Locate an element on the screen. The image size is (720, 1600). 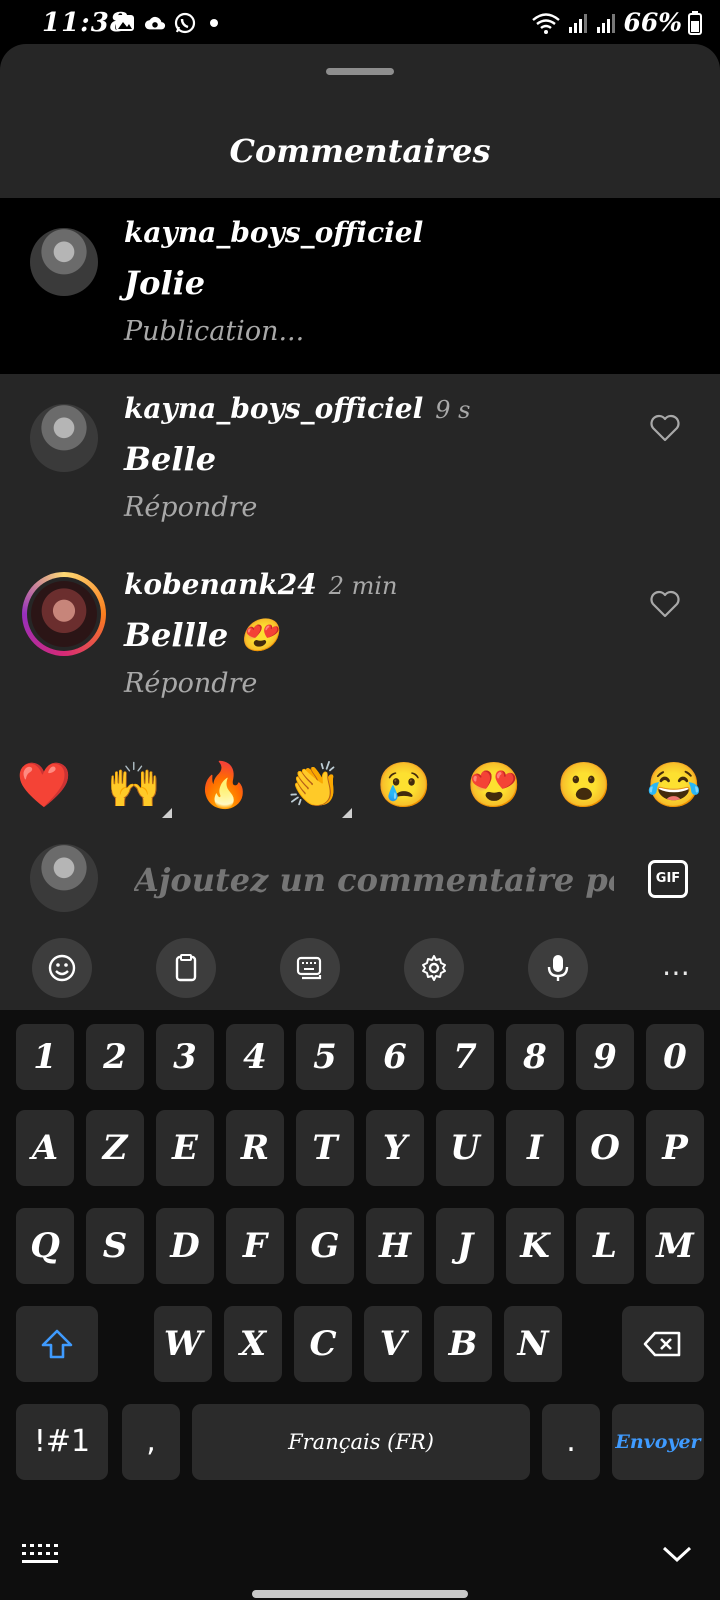
comment-text: Bellle 😍 is located at coordinates (202, 635).